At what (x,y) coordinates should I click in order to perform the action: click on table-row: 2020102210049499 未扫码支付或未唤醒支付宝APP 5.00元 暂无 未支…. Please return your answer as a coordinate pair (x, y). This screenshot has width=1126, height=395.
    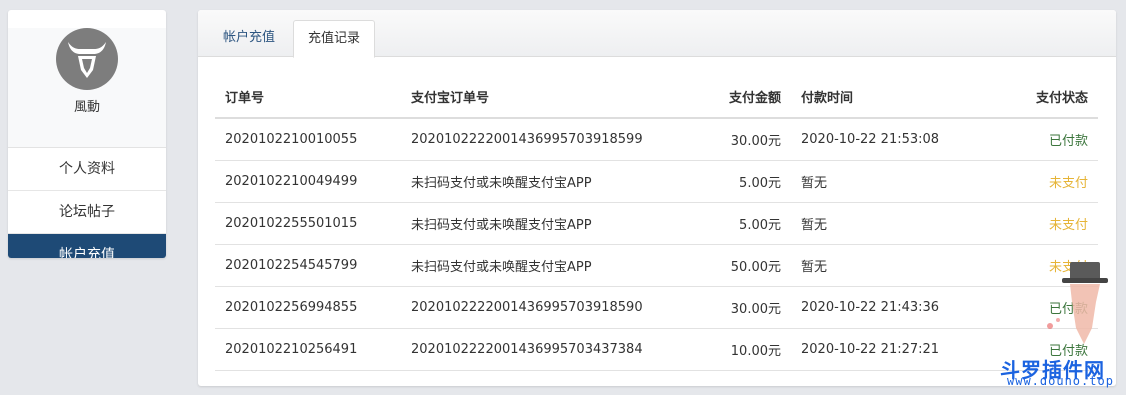
    Looking at the image, I should click on (656, 181).